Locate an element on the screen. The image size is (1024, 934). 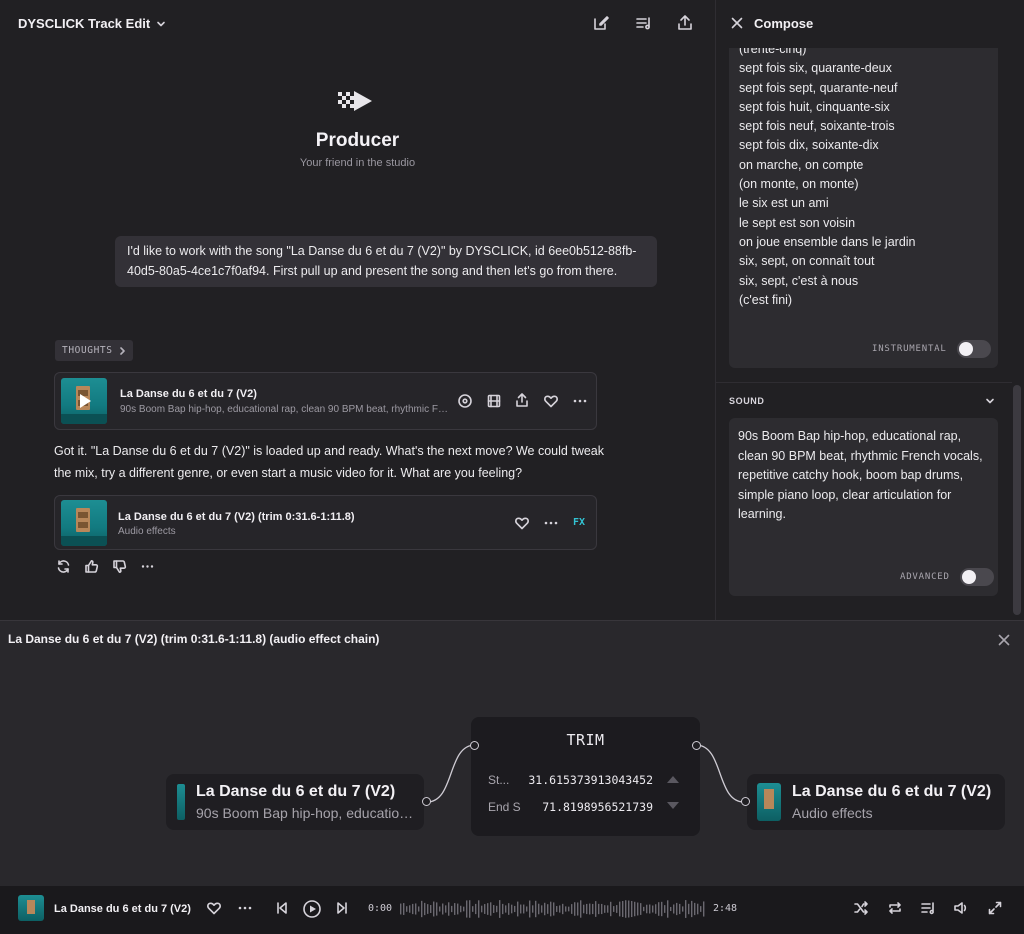
app-title-dropdown: DYSCLICK Track Edit is located at coordinates (92, 23).